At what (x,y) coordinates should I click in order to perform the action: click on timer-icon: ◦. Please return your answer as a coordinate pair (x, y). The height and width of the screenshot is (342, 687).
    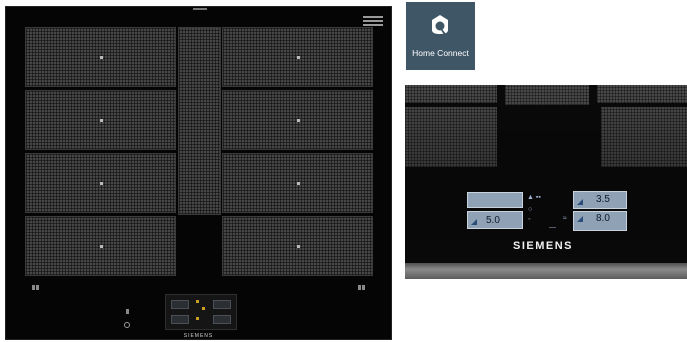
    Looking at the image, I should click on (529, 219).